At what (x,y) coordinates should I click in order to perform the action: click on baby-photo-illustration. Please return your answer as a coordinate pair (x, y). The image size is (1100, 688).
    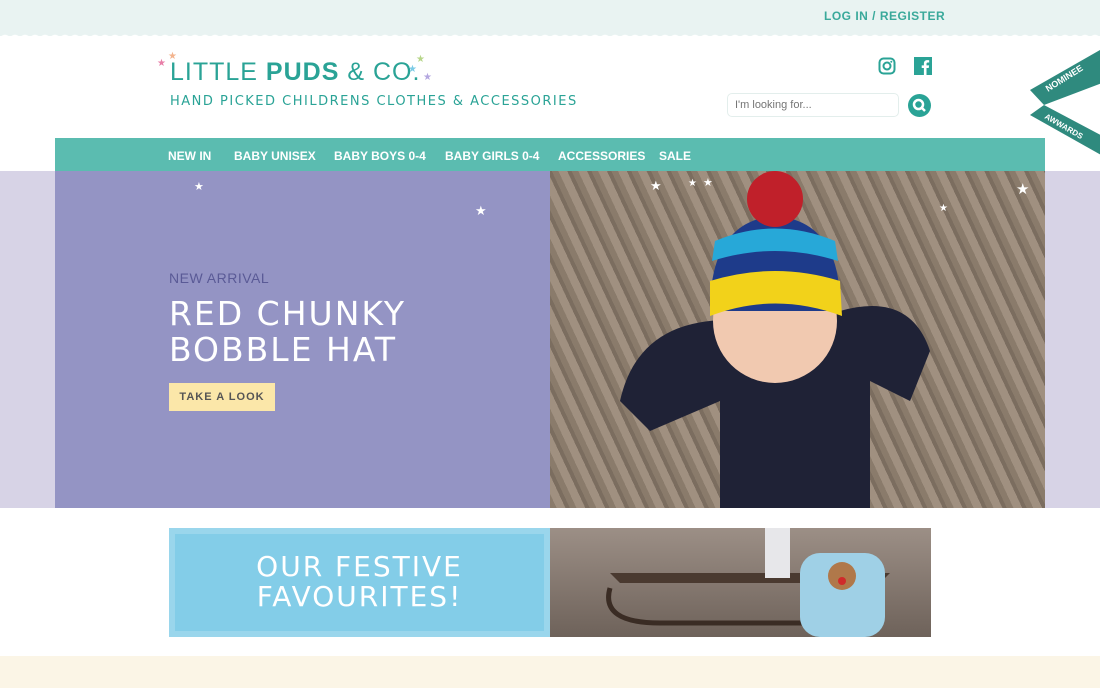
    Looking at the image, I should click on (775, 339).